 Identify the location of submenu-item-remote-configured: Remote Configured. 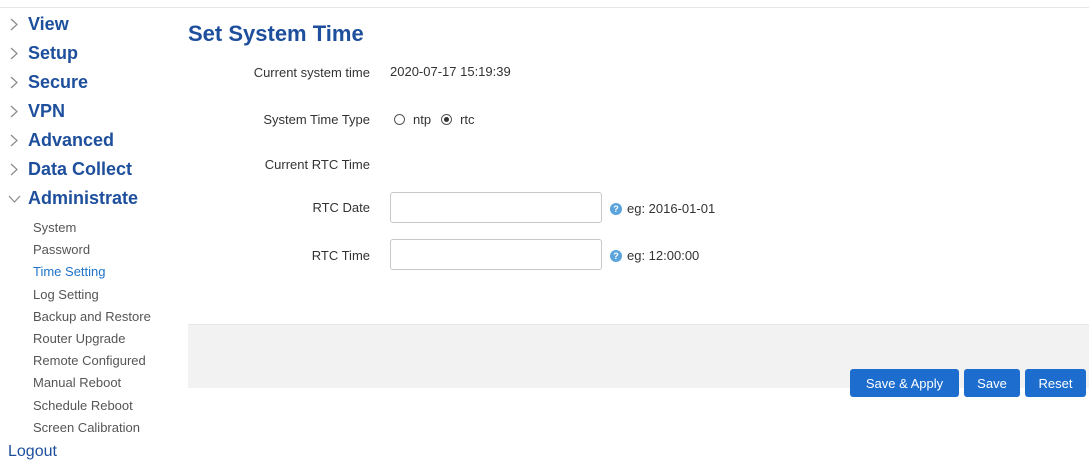
(104, 361).